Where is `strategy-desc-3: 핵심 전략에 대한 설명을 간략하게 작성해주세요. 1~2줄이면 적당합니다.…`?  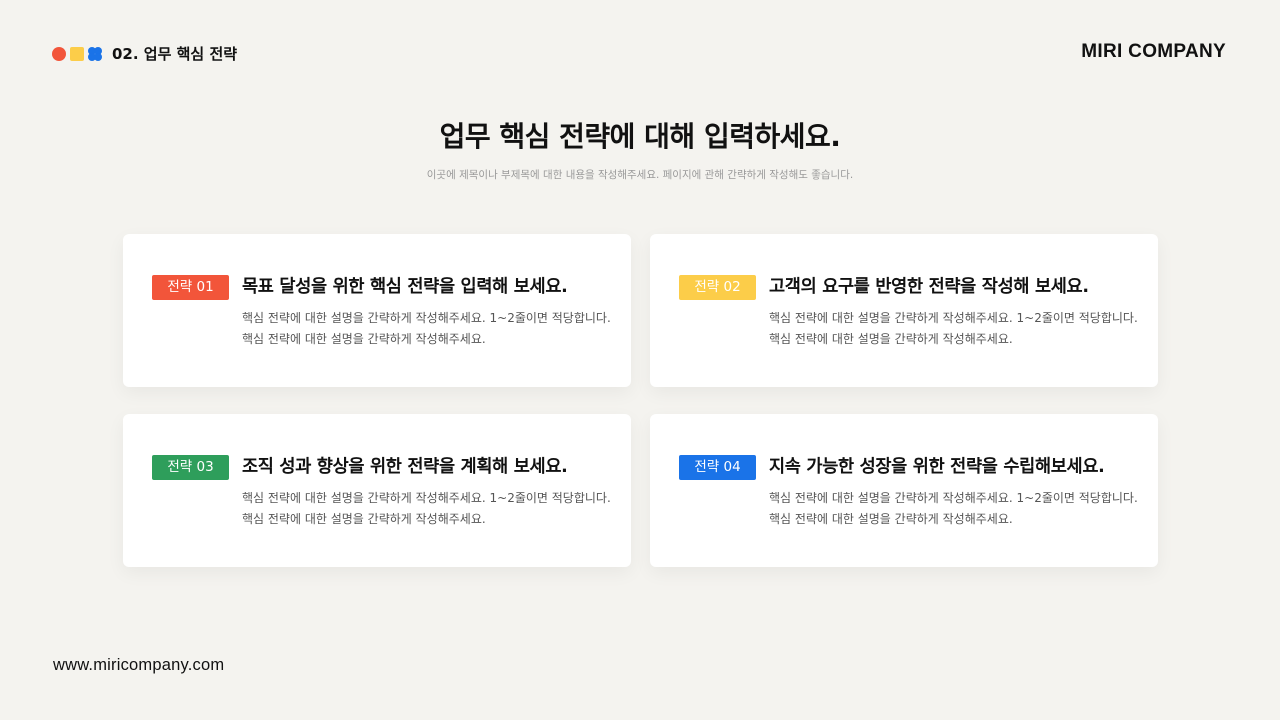 strategy-desc-3: 핵심 전략에 대한 설명을 간략하게 작성해주세요. 1~2줄이면 적당합니다.… is located at coordinates (426, 508).